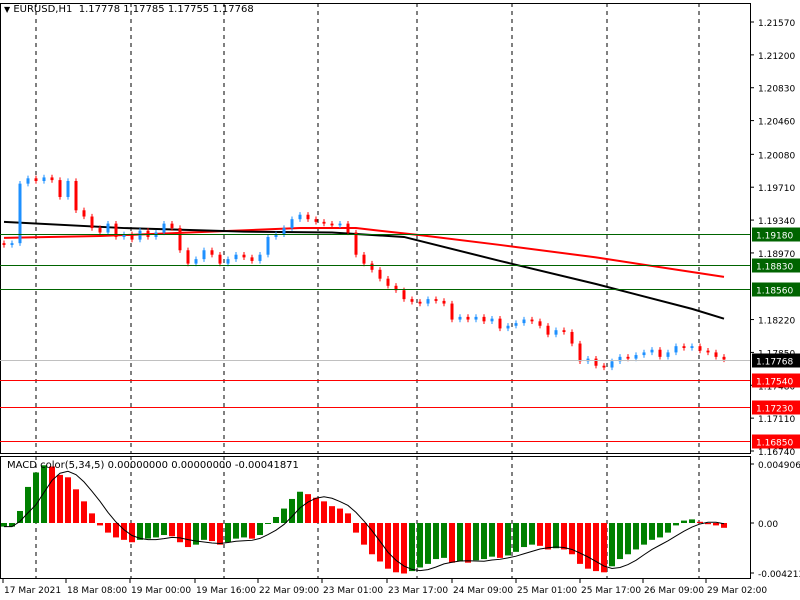 This screenshot has height=600, width=800. Describe the element at coordinates (776, 420) in the screenshot. I see `price-axis-label: 1.17110` at that location.